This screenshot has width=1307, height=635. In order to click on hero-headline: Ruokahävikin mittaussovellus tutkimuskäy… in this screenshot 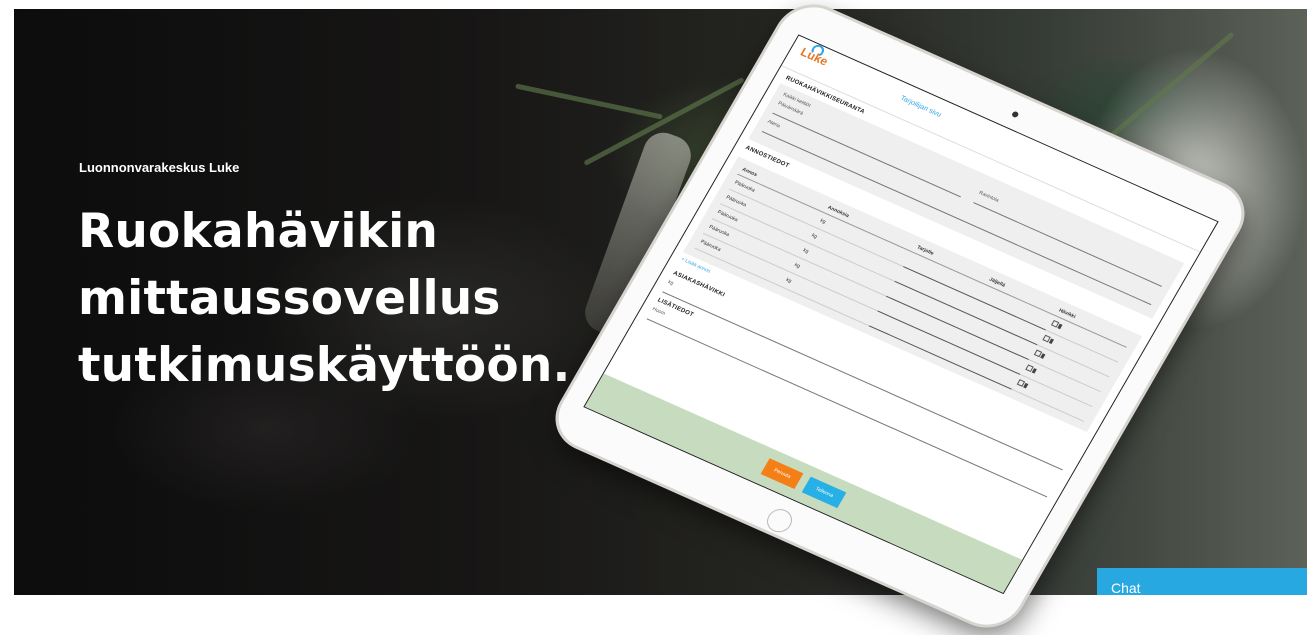, I will do `click(324, 298)`.